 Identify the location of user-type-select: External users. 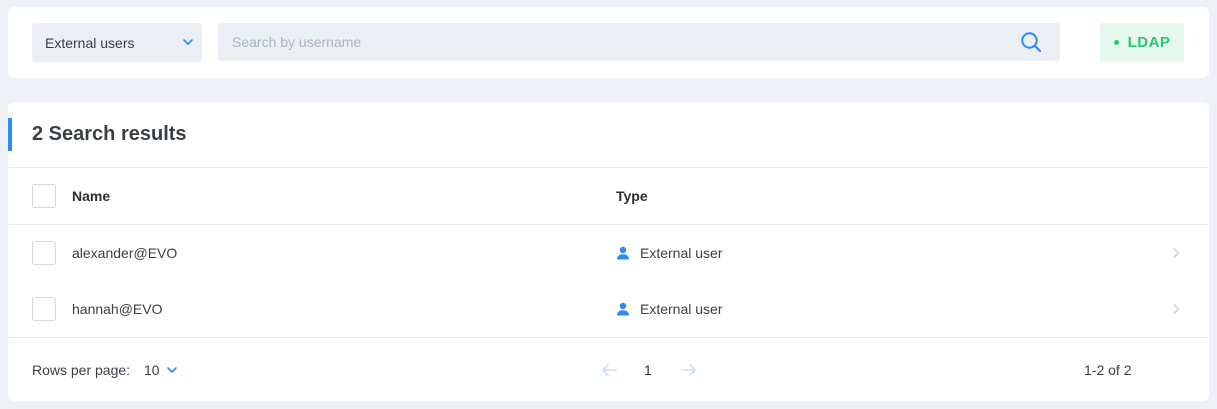
(117, 42).